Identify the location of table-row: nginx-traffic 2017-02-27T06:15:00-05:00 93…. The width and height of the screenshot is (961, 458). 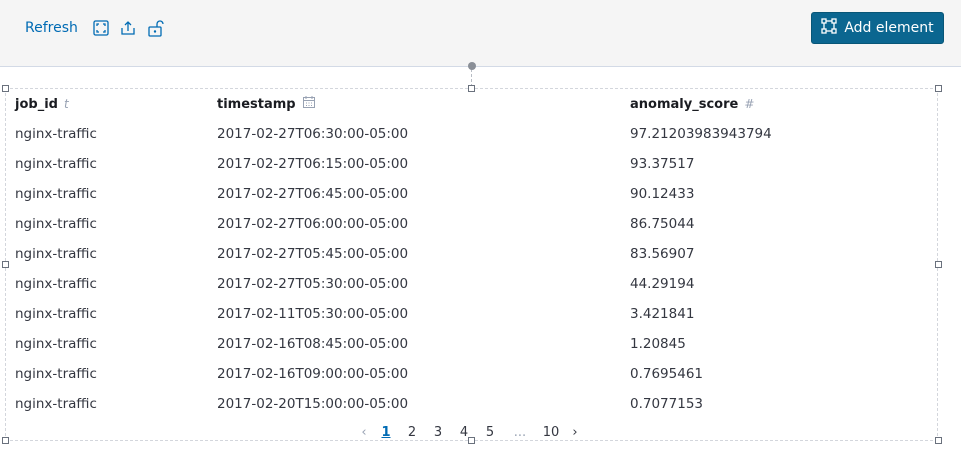
(472, 164).